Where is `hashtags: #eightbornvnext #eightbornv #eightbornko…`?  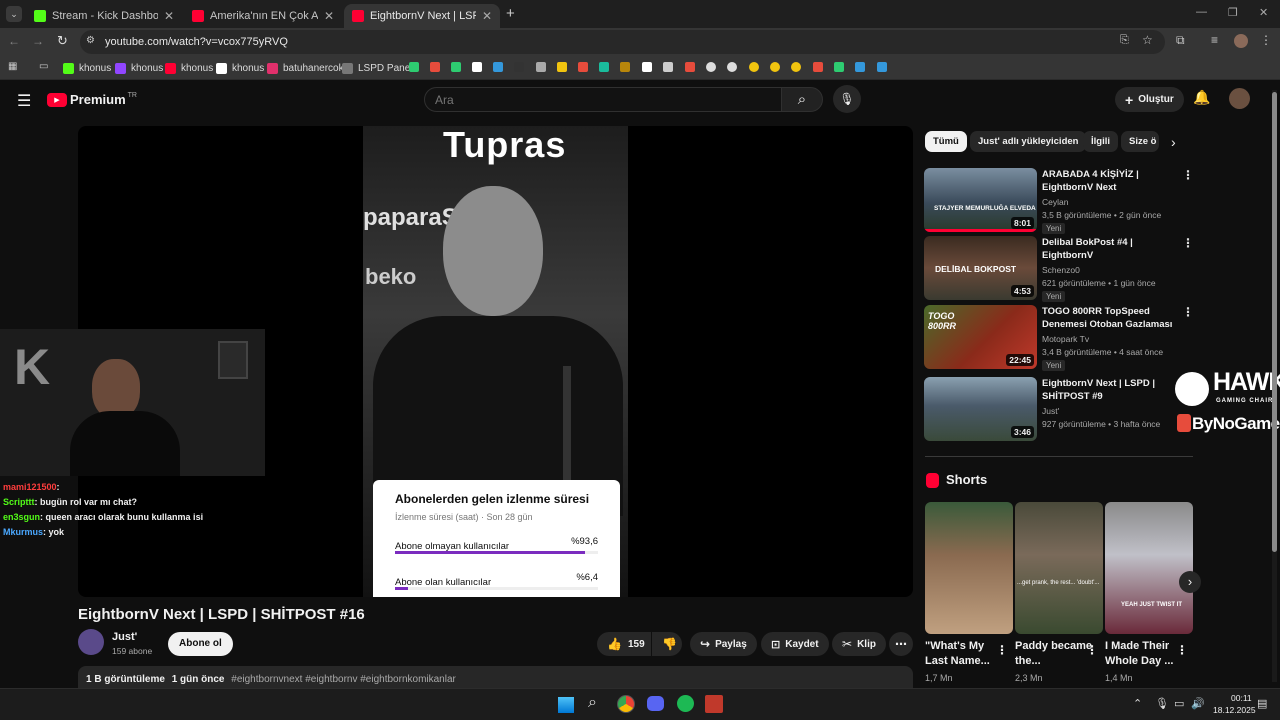 hashtags: #eightbornvnext #eightbornv #eightbornko… is located at coordinates (343, 679).